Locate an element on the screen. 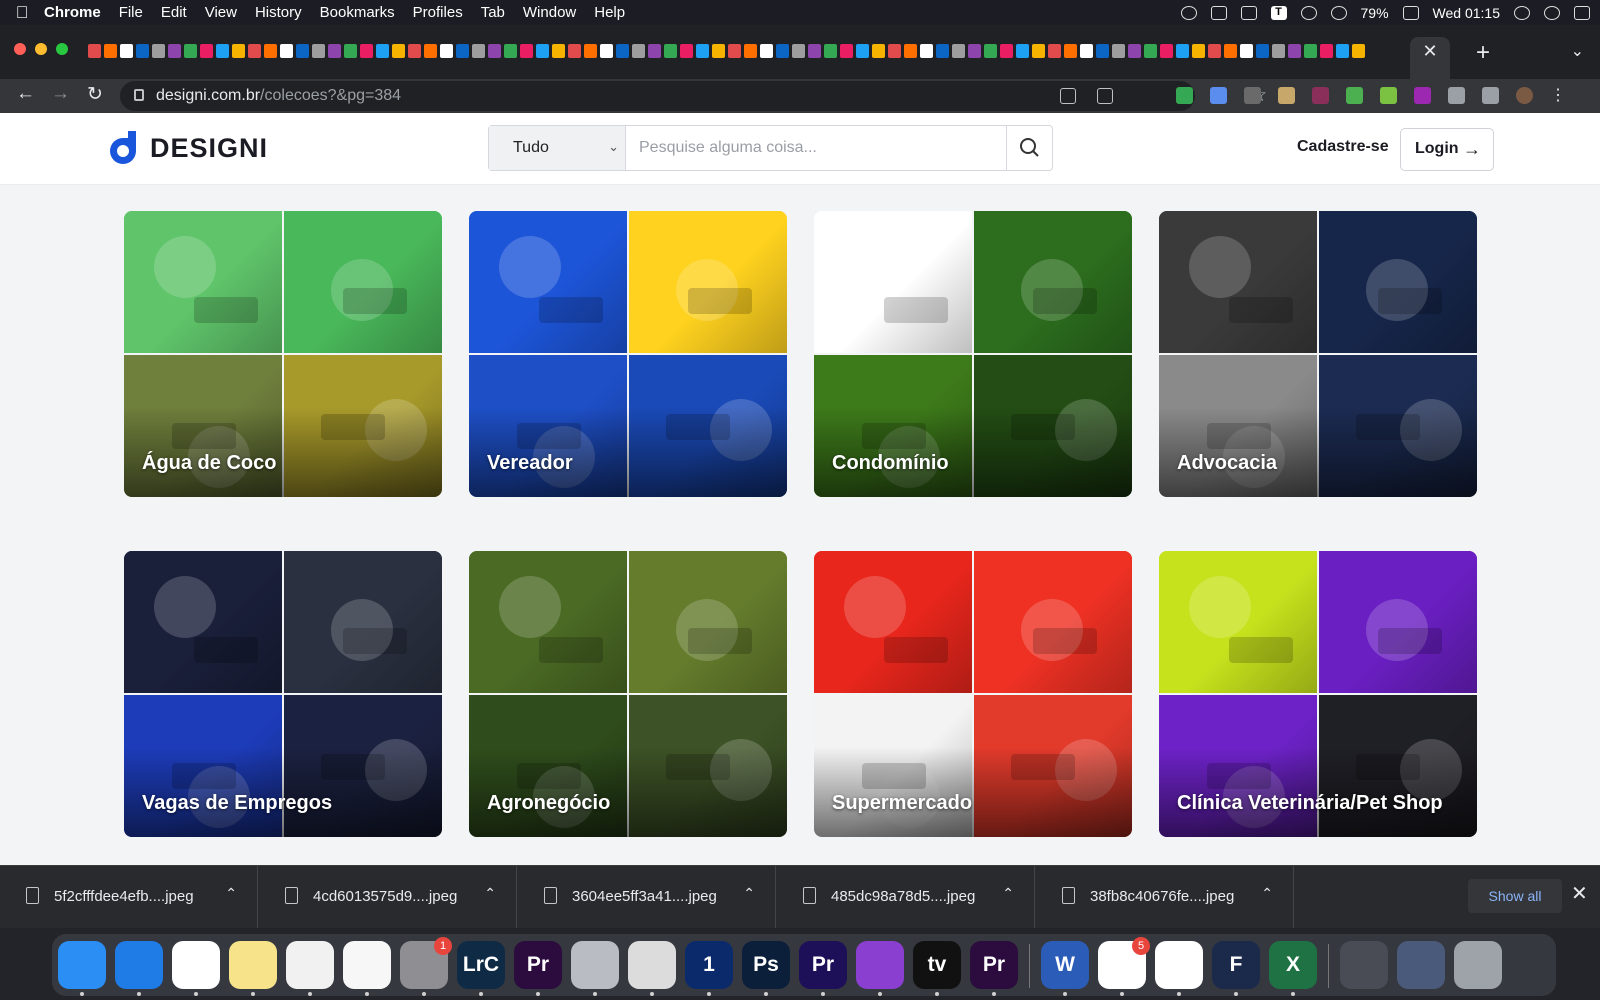  siri-icon is located at coordinates (1552, 12).